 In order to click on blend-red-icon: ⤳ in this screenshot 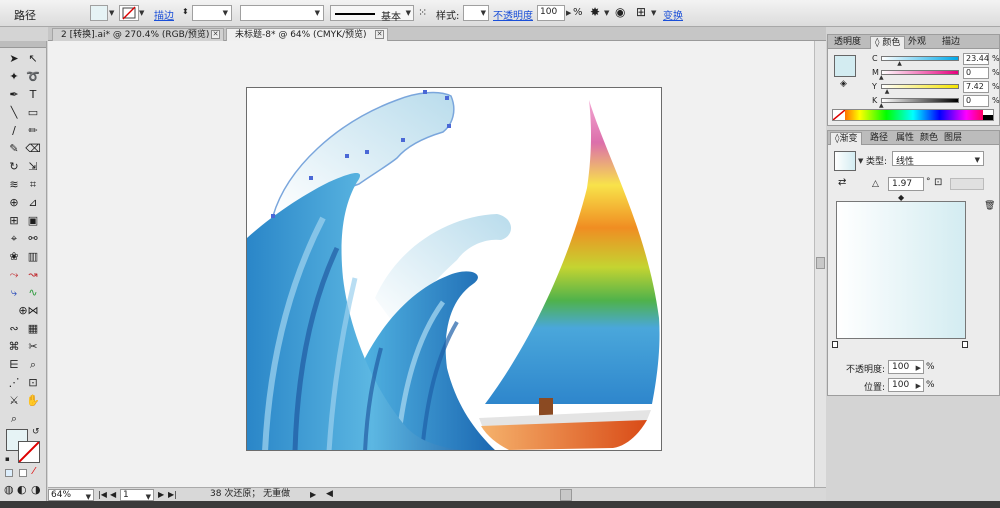, I will do `click(14, 274)`.